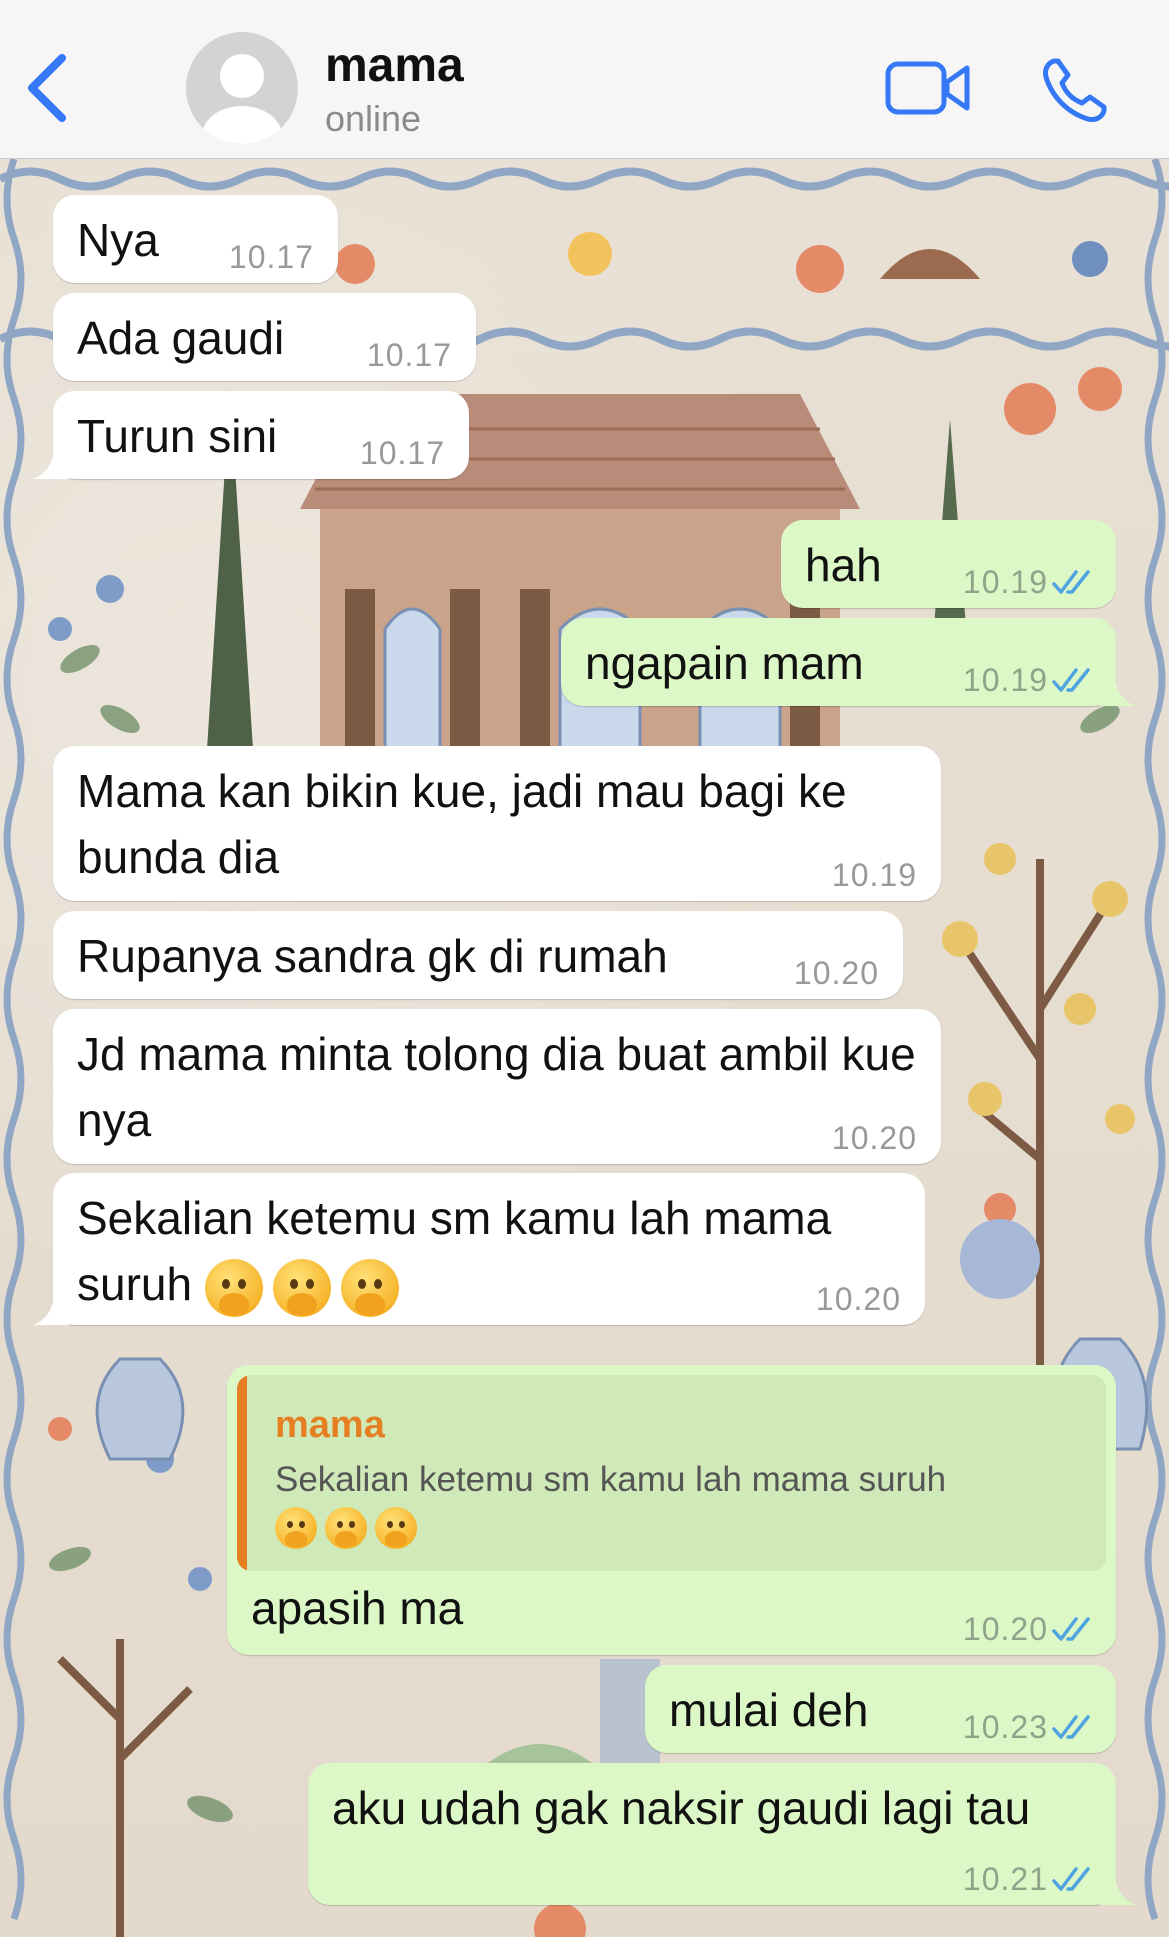 The height and width of the screenshot is (1937, 1169). Describe the element at coordinates (1005, 1879) in the screenshot. I see `message-time: 10.21` at that location.